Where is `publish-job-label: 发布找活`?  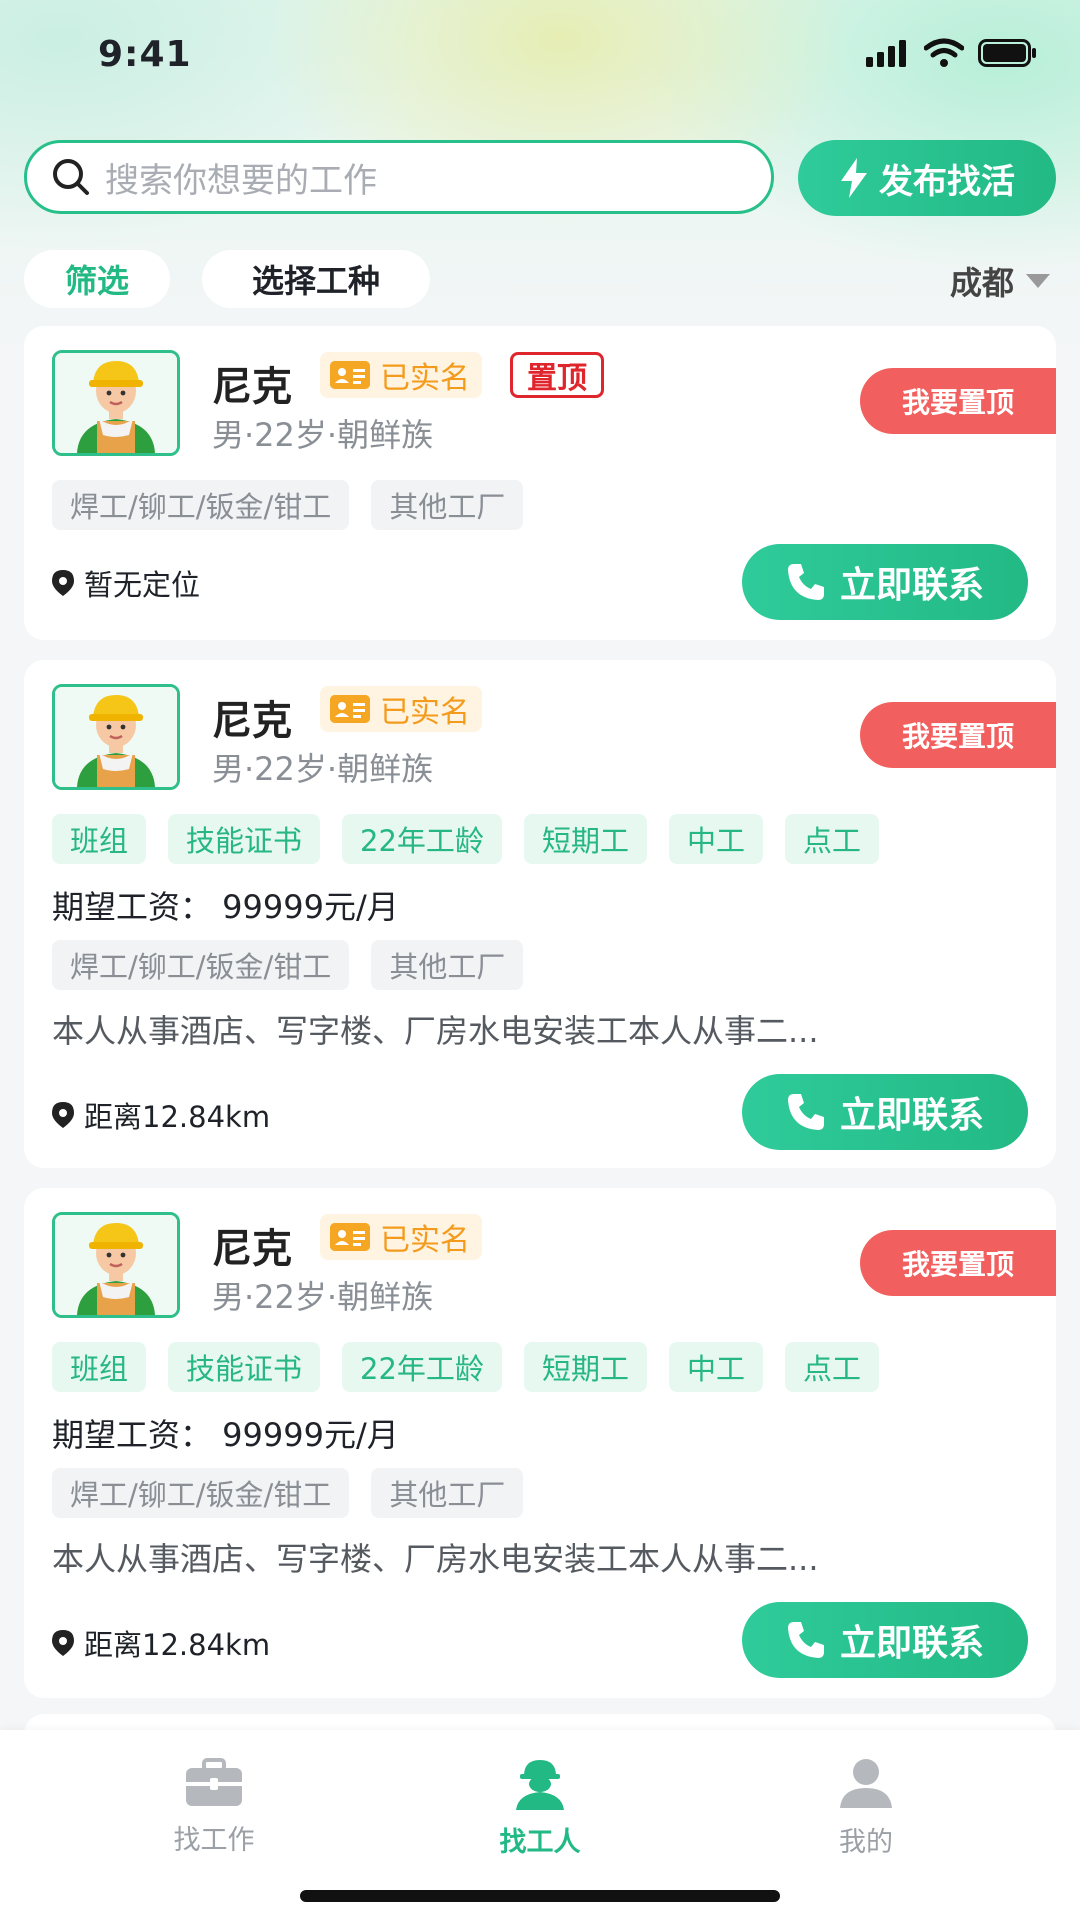 publish-job-label: 发布找活 is located at coordinates (947, 181).